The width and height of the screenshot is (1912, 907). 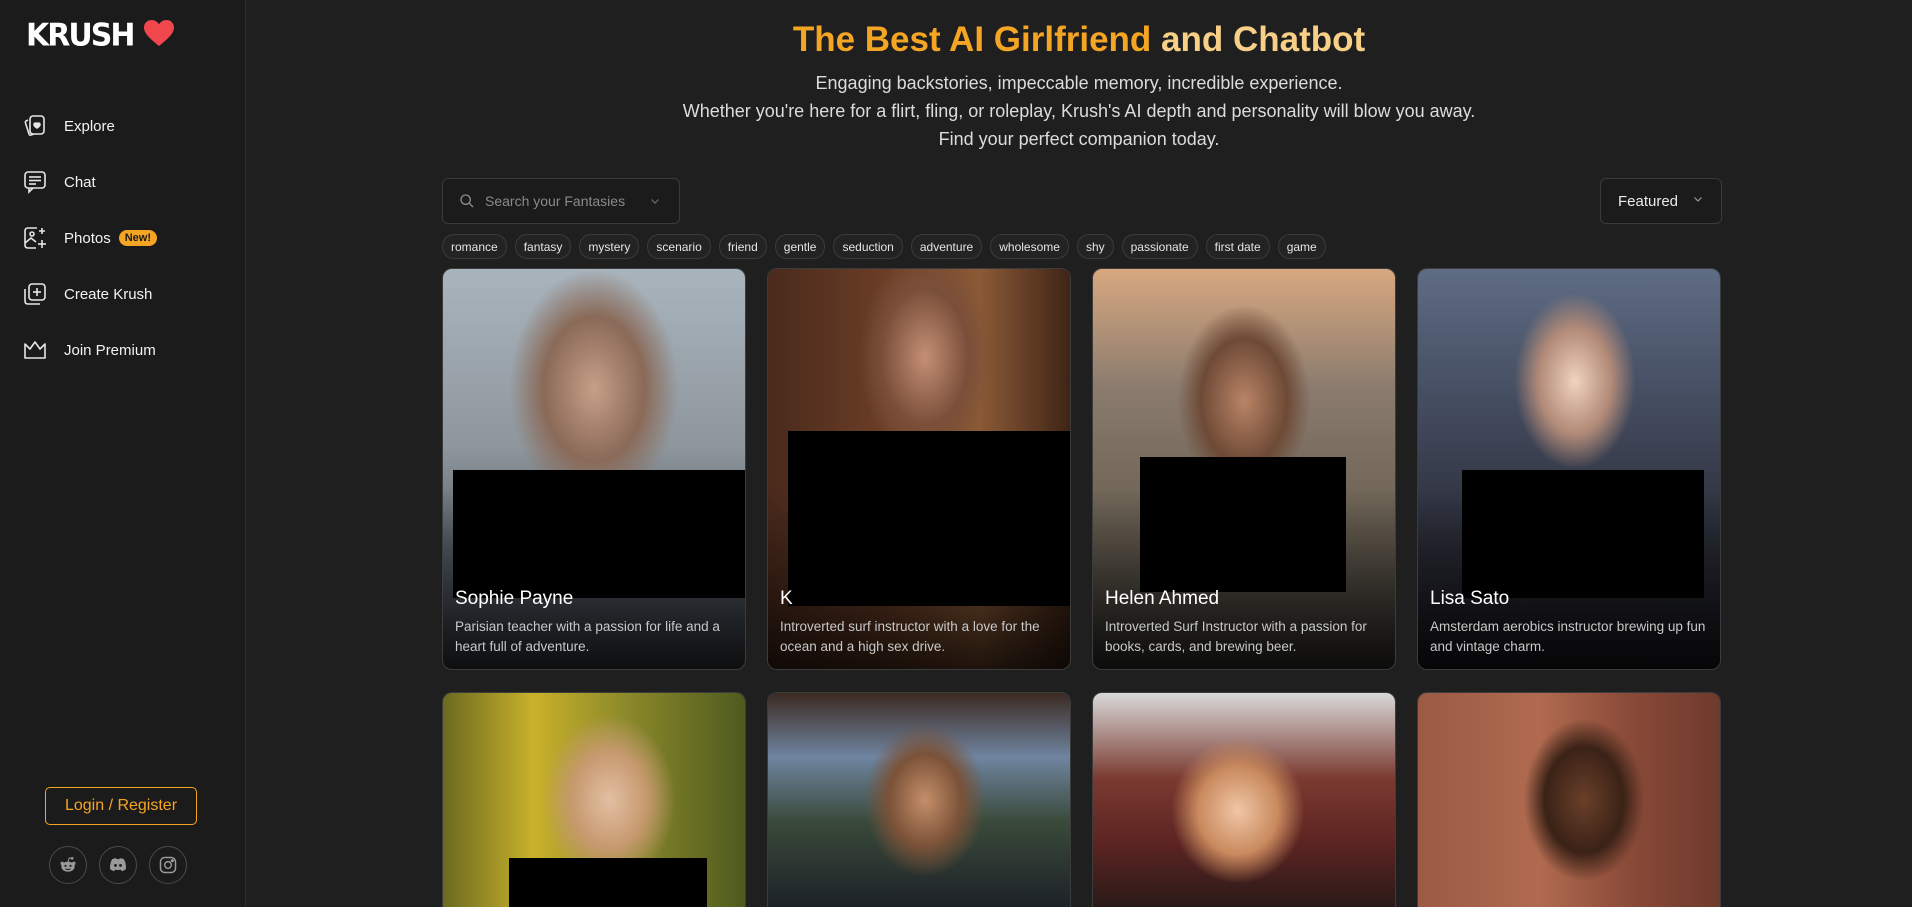 I want to click on tag-chip: shy, so click(x=1095, y=246).